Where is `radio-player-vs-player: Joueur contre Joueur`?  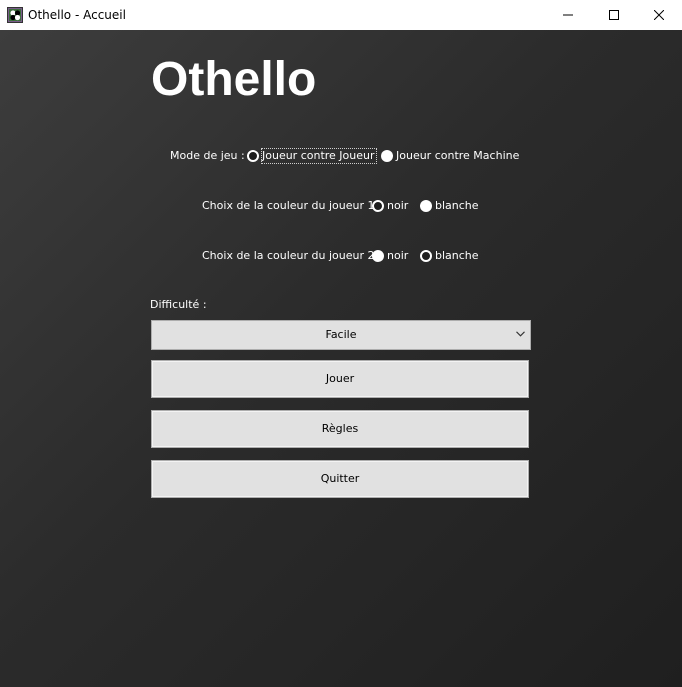 radio-player-vs-player: Joueur contre Joueur is located at coordinates (312, 156).